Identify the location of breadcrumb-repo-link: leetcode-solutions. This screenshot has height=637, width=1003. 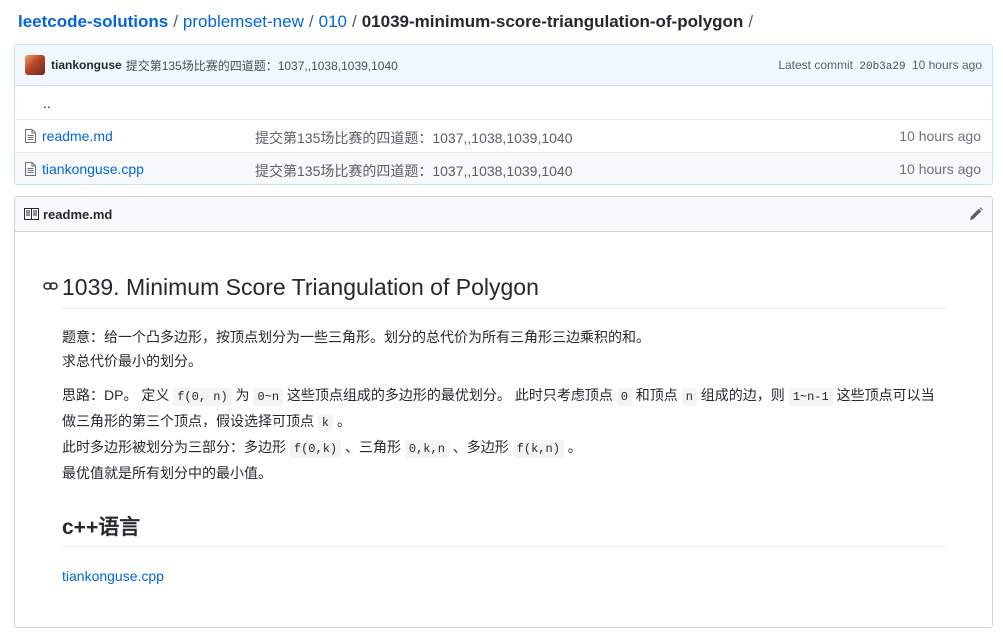
(93, 21).